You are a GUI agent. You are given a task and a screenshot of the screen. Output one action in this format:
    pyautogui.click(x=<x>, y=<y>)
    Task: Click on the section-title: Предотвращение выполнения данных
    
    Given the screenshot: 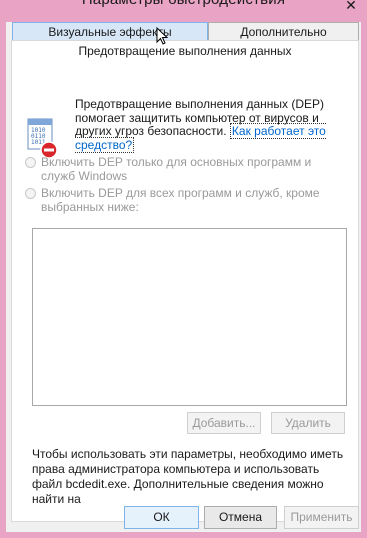 What is the action you would take?
    pyautogui.click(x=185, y=51)
    